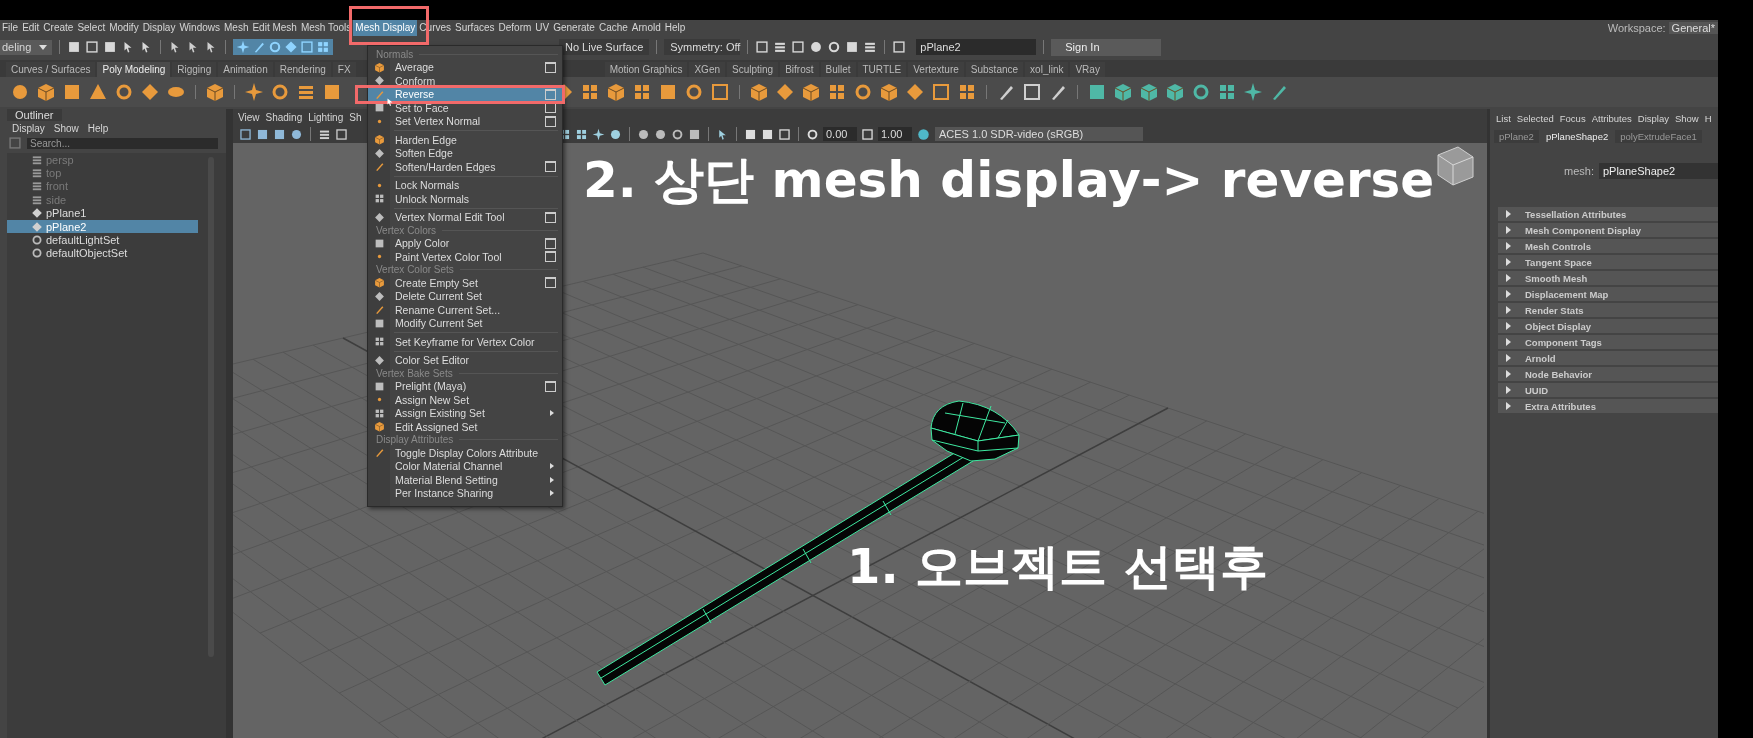  What do you see at coordinates (465, 323) in the screenshot?
I see `menu-item: Modify Current Set` at bounding box center [465, 323].